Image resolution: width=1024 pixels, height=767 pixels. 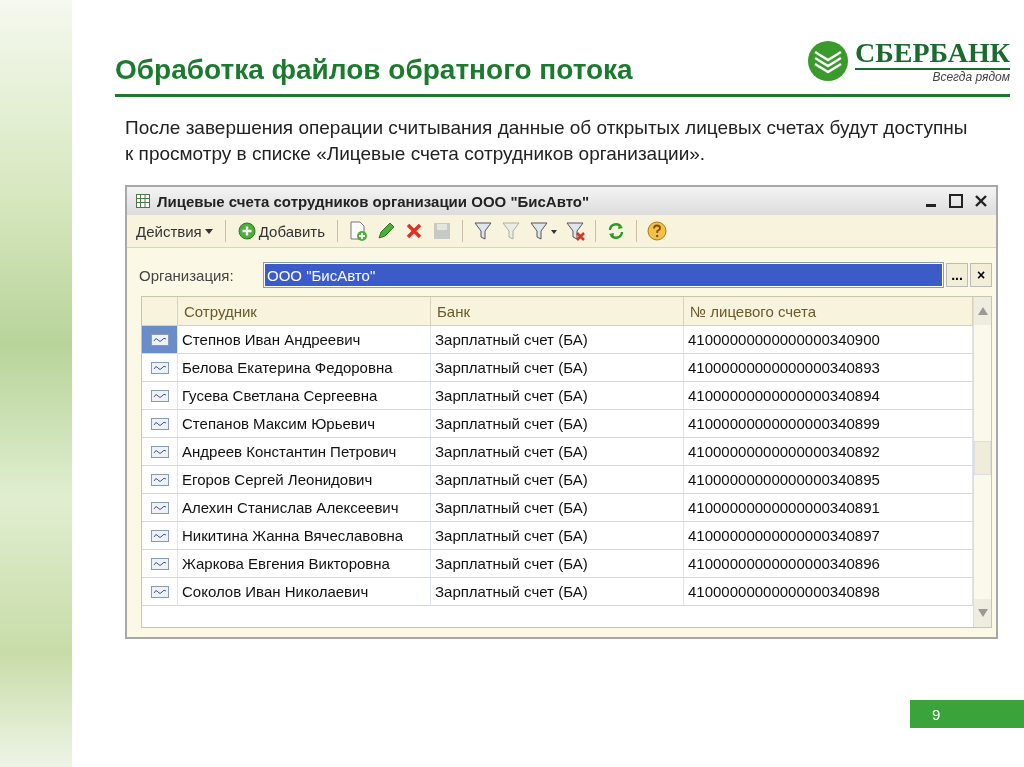 What do you see at coordinates (828, 564) in the screenshot?
I see `table-cell: 41000000000000000340896` at bounding box center [828, 564].